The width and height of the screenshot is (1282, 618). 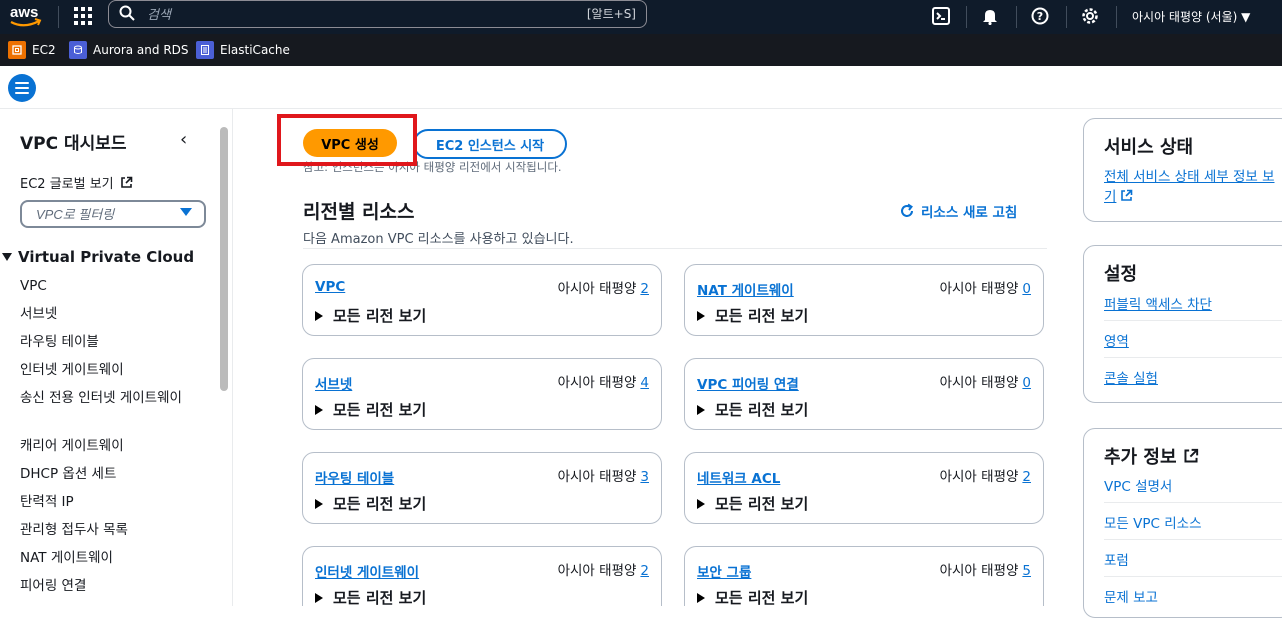 What do you see at coordinates (183, 139) in the screenshot?
I see `collapse-sidebar-chevron-left-icon: ‹` at bounding box center [183, 139].